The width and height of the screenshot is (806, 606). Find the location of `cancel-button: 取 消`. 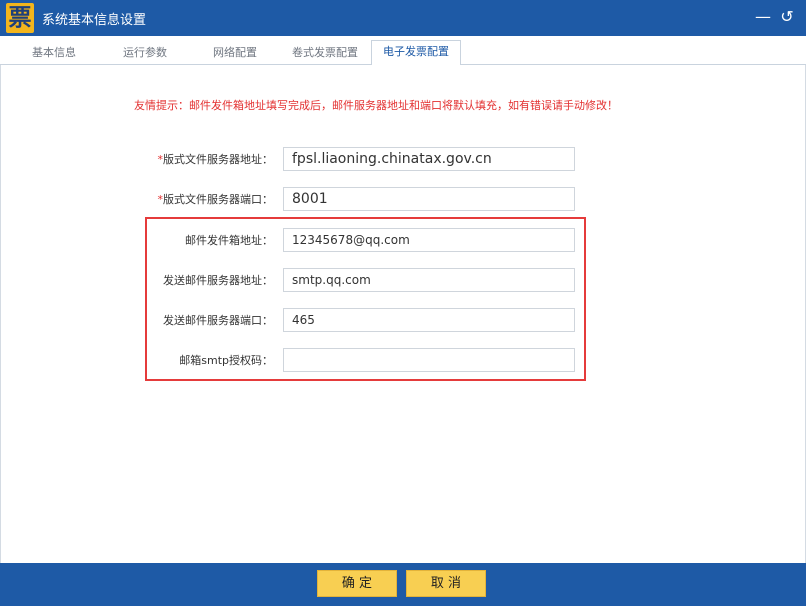

cancel-button: 取 消 is located at coordinates (446, 583).